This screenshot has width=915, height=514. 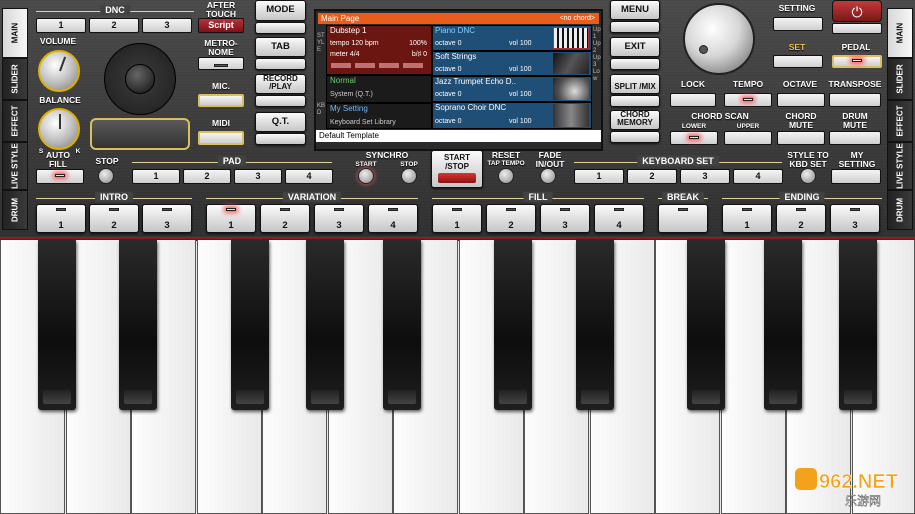 What do you see at coordinates (512, 89) in the screenshot?
I see `part-cell-3: Jazz Trumpet Echo D.. octave 0 vol 100` at bounding box center [512, 89].